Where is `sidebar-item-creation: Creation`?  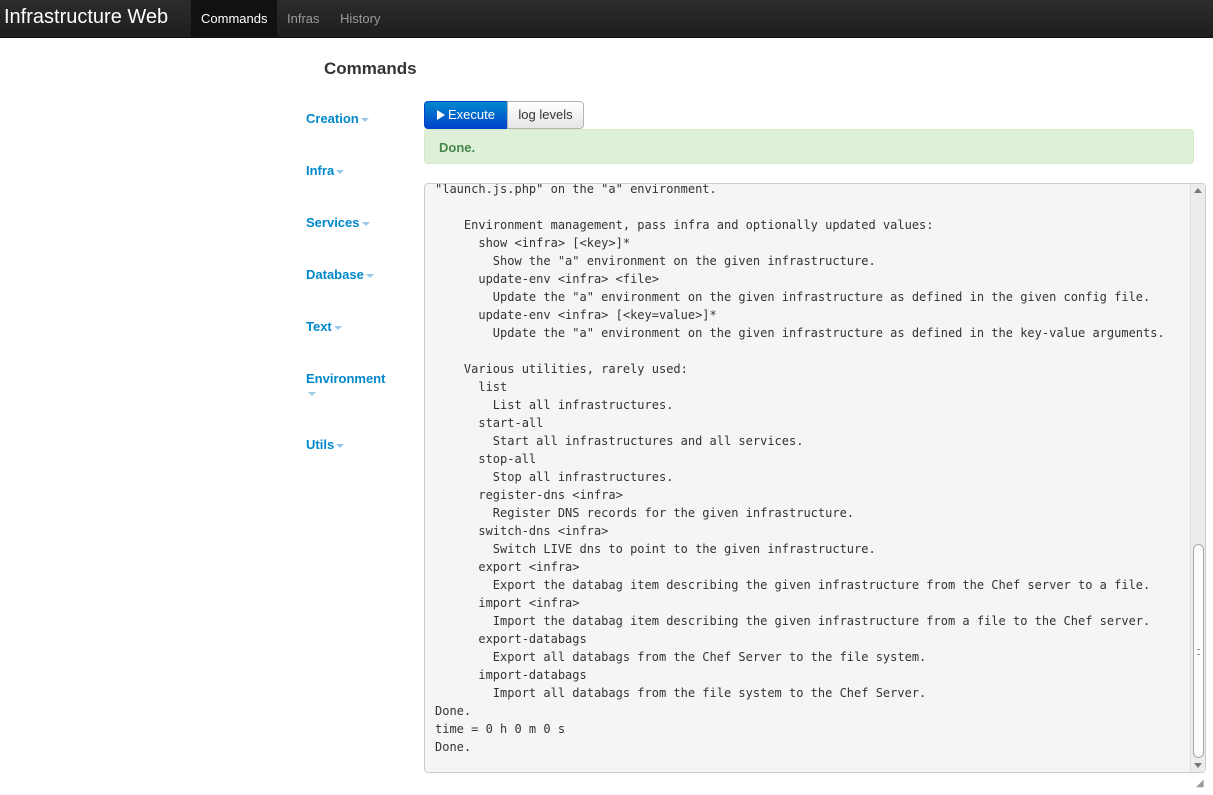 sidebar-item-creation: Creation is located at coordinates (354, 119).